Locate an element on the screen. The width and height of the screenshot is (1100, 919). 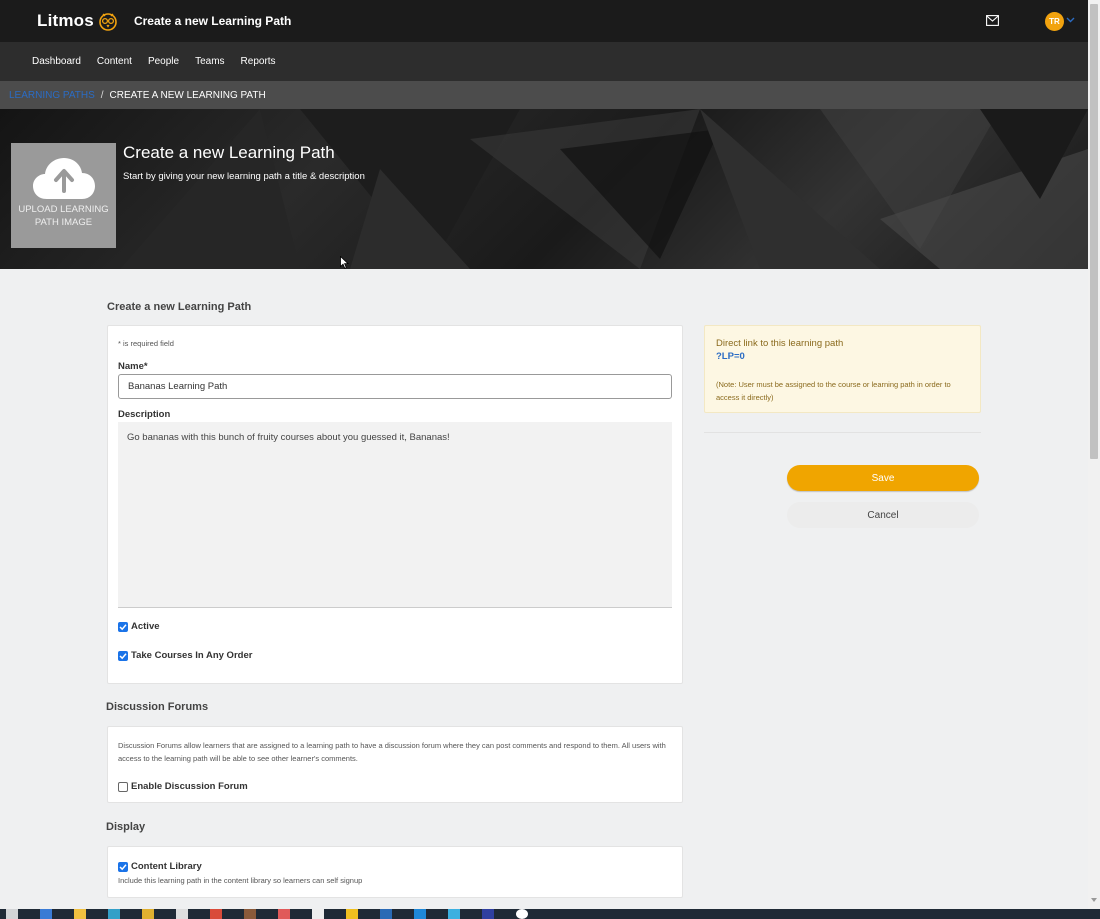
any-order-checkbox-row: Take Courses In Any Order is located at coordinates (185, 655).